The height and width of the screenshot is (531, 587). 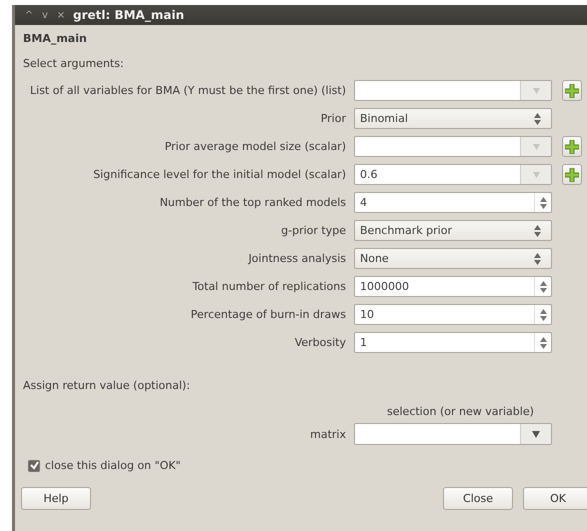 I want to click on field-label: Verbosity, so click(x=320, y=342).